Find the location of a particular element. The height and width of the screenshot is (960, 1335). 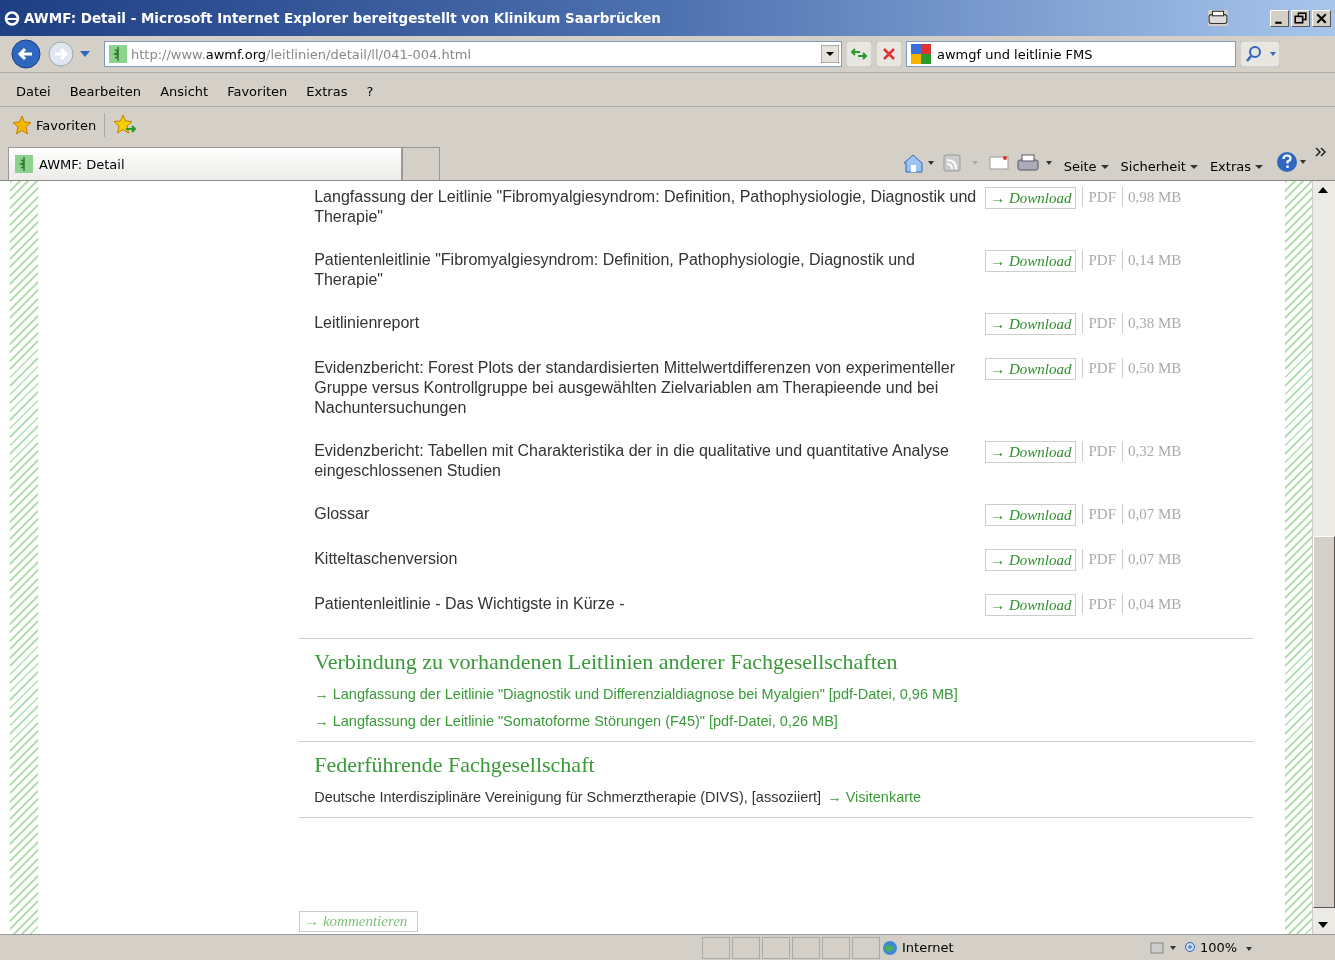

document-title: Glossar is located at coordinates (342, 514).